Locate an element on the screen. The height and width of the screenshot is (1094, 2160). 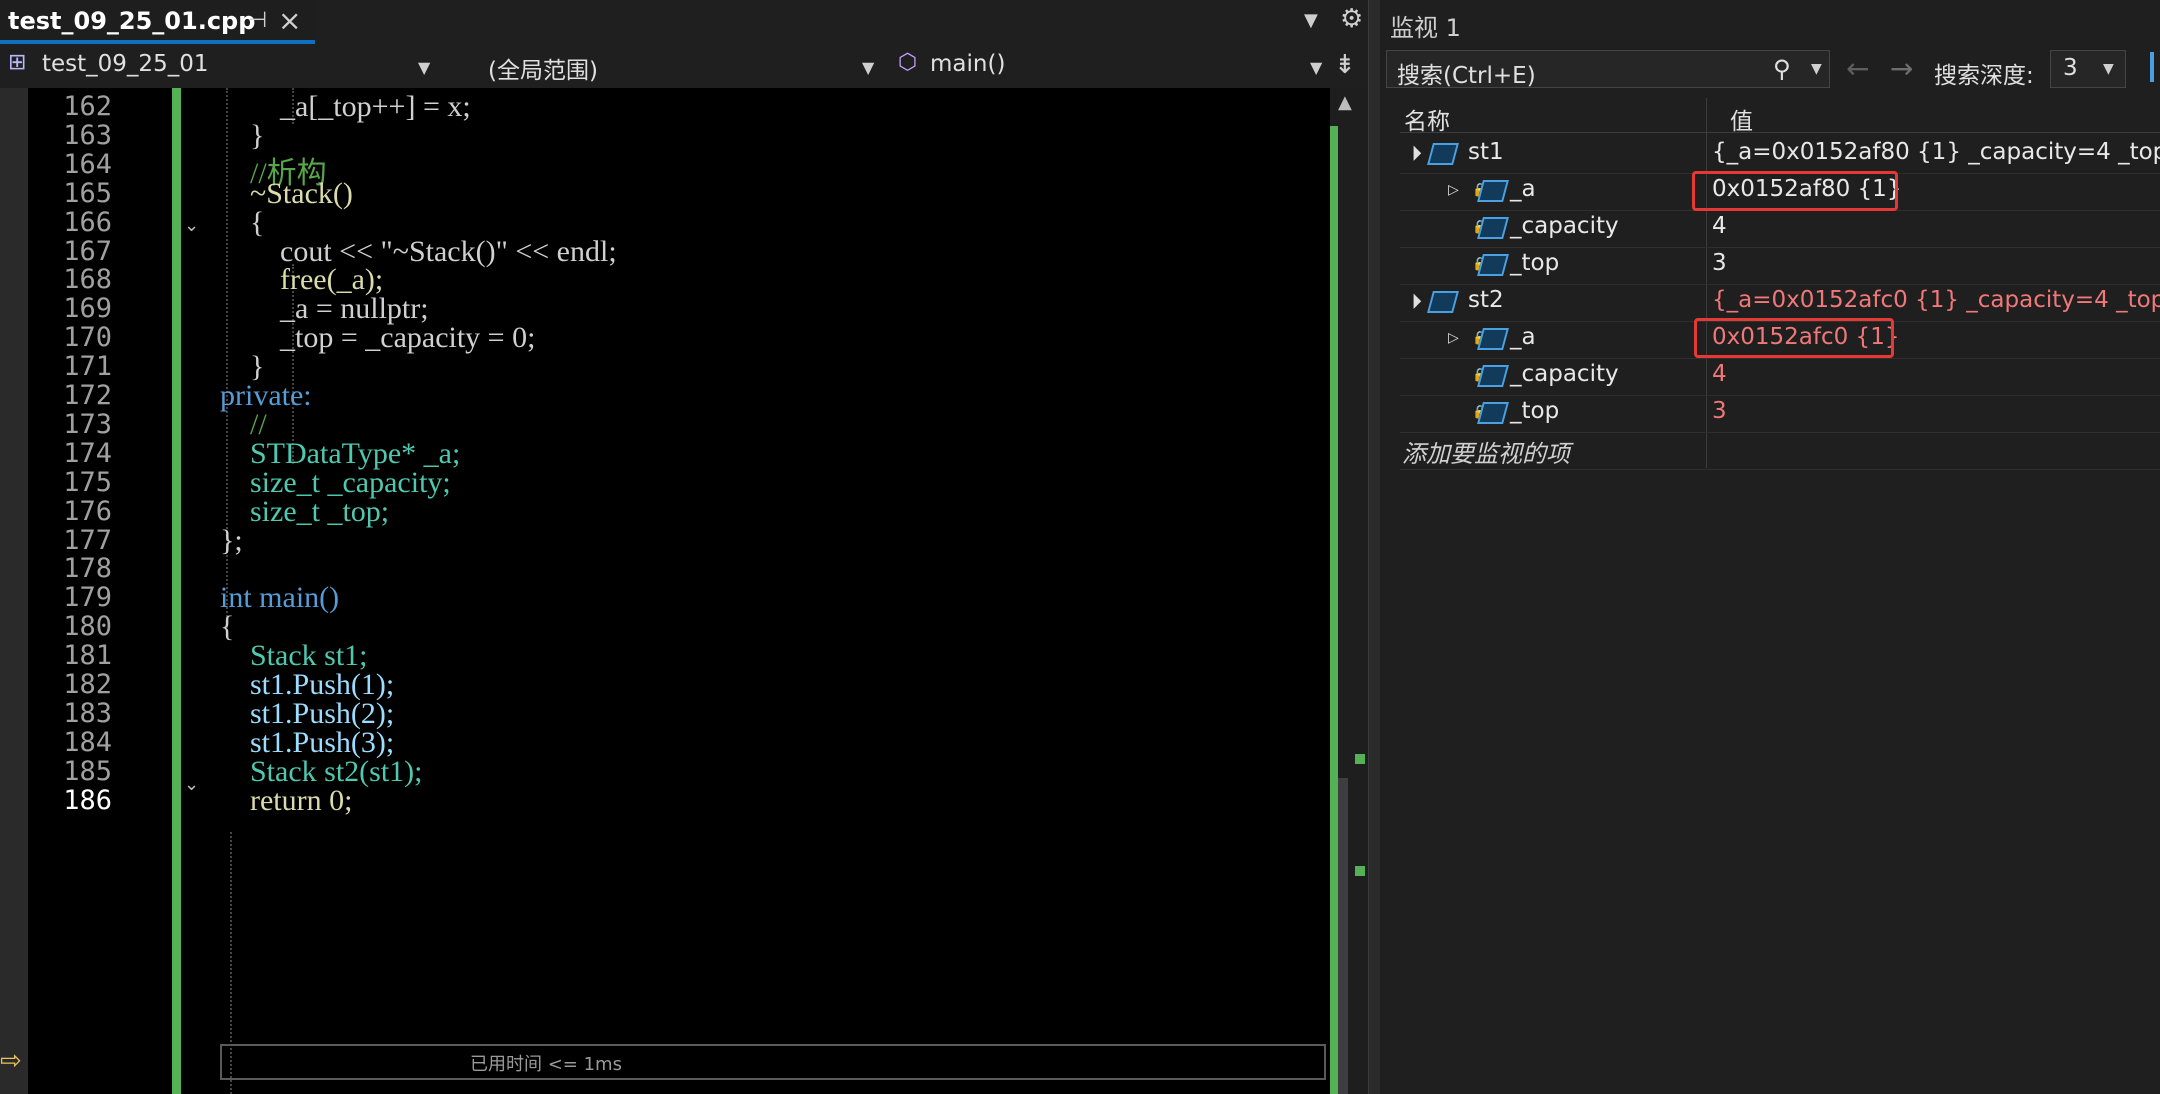
add-watch-item: 添加要监视的项 is located at coordinates (1486, 451).